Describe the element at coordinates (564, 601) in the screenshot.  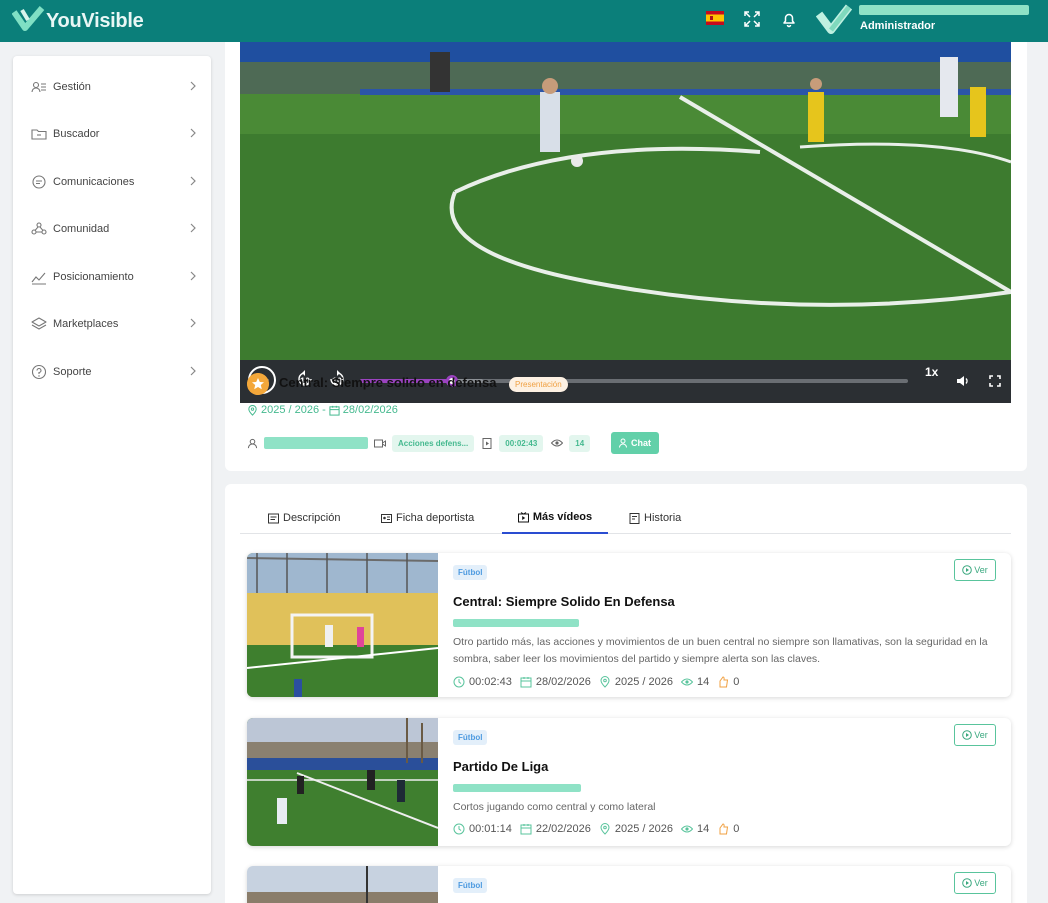
I see `video-item-title: Central: Siempre Solido En Defensa` at that location.